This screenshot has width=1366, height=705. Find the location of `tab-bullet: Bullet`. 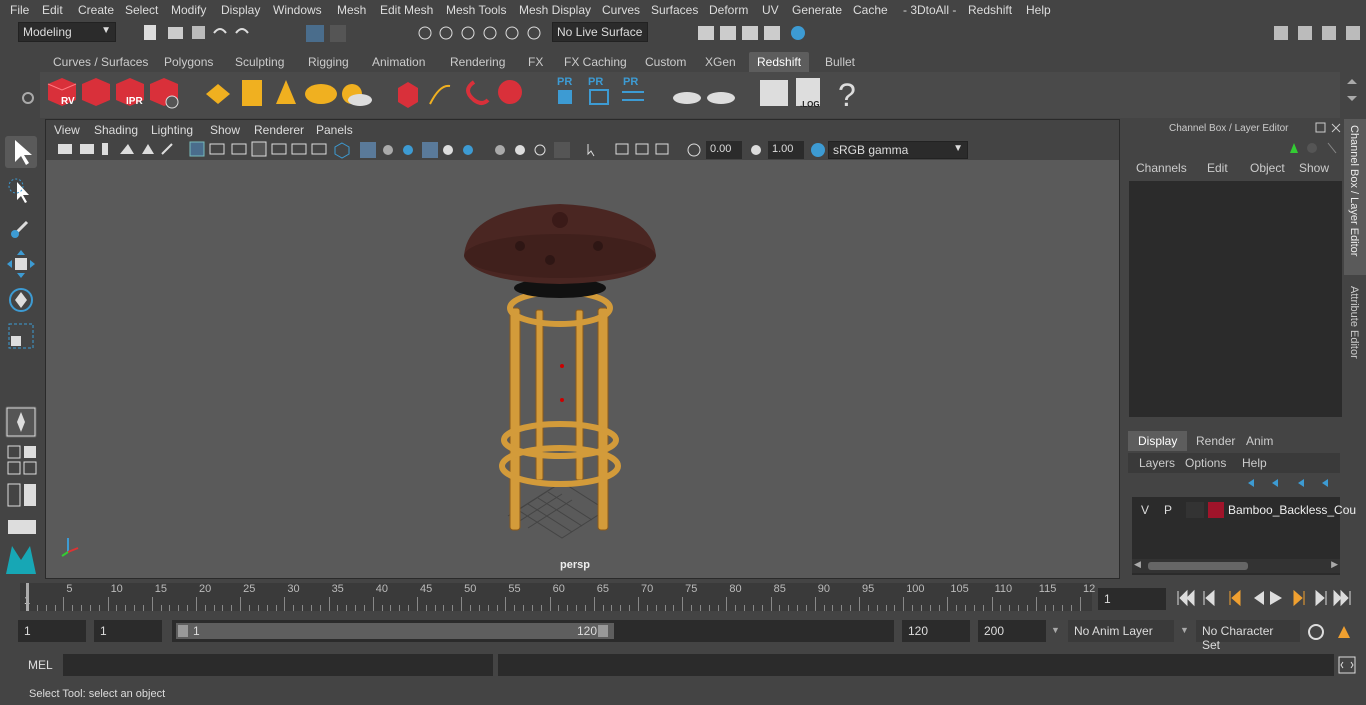

tab-bullet: Bullet is located at coordinates (840, 62).